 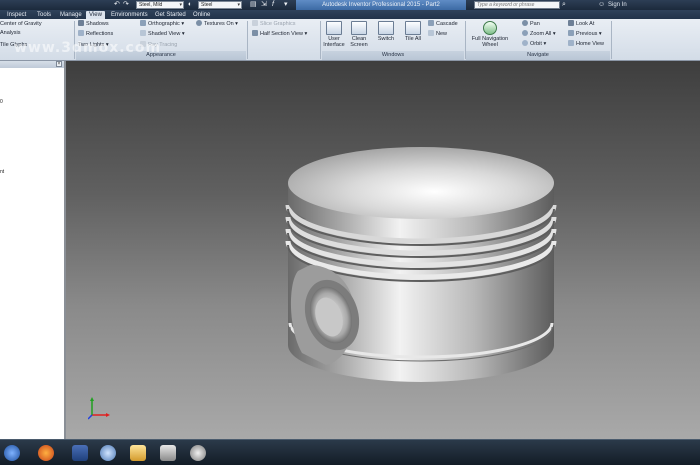 I want to click on measure-icon: ⇲, so click(x=264, y=5).